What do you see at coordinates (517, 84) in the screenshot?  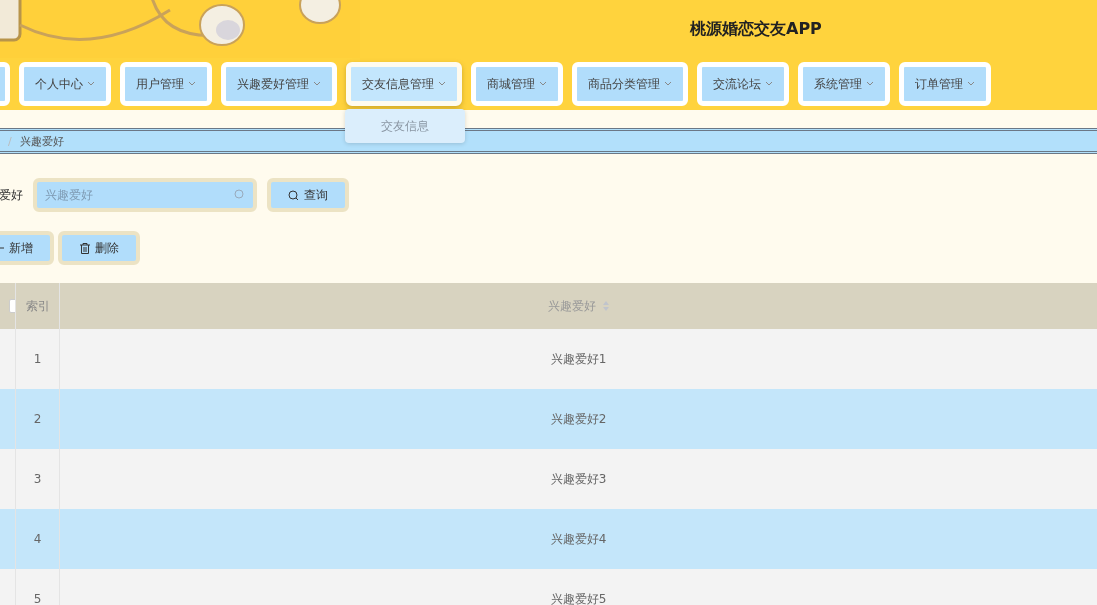 I see `nav-item: 商城管理` at bounding box center [517, 84].